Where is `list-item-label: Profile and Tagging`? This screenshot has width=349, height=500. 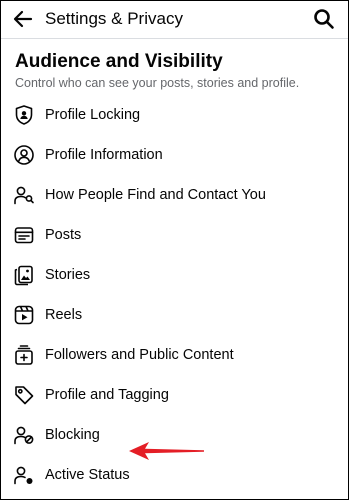
list-item-label: Profile and Tagging is located at coordinates (107, 395).